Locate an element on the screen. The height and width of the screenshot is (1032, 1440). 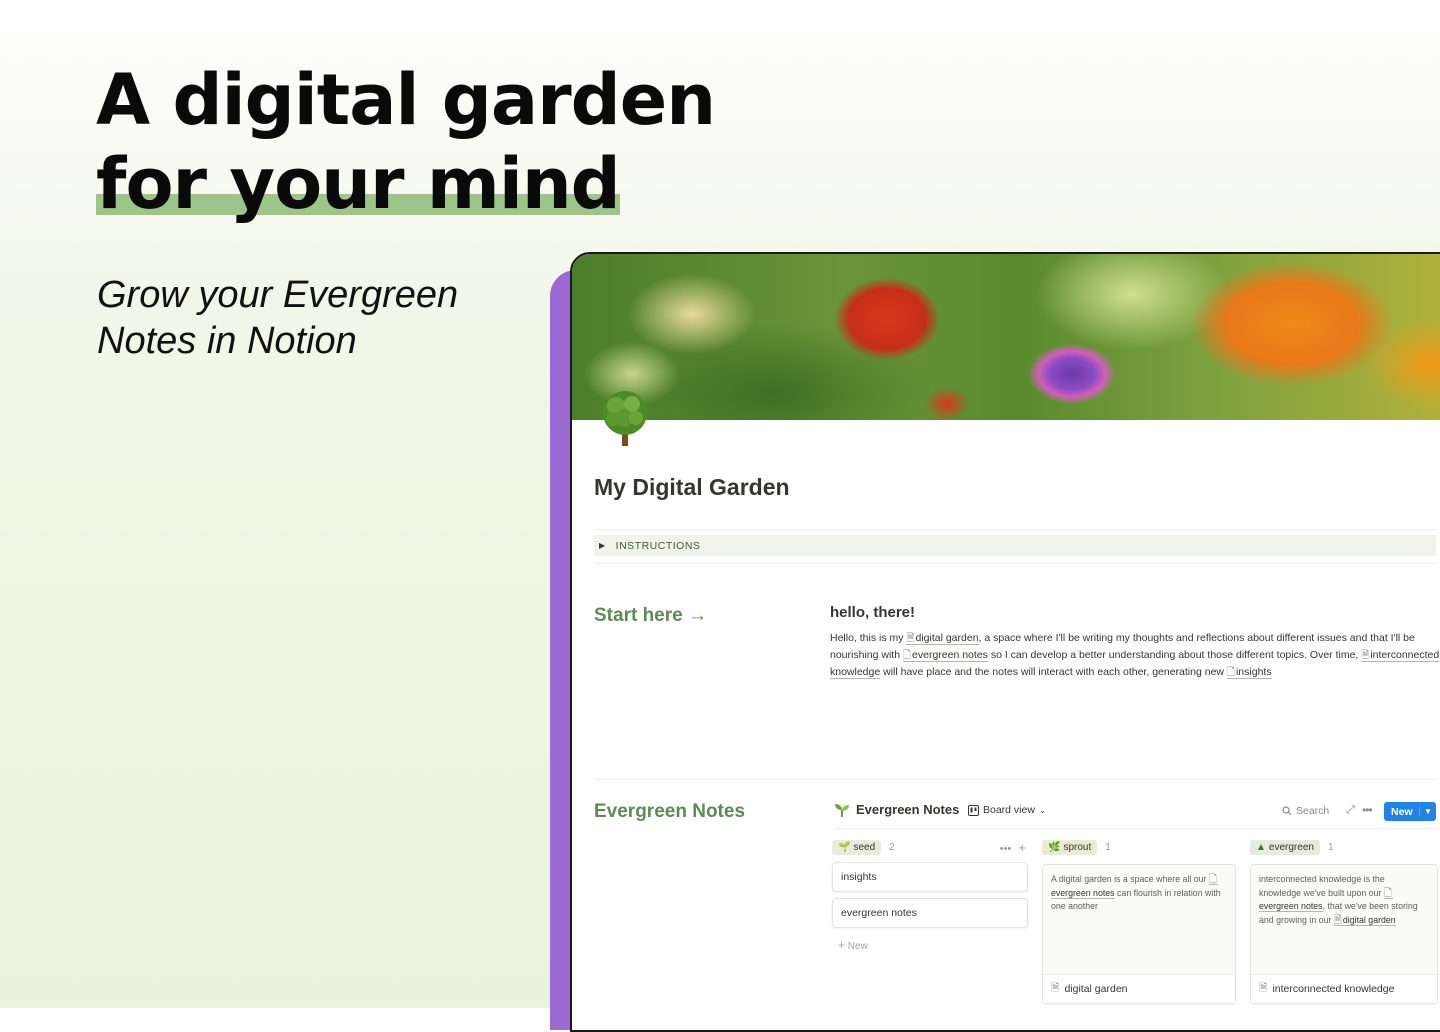
card-footer: 🗎 digital garden is located at coordinates (1139, 988).